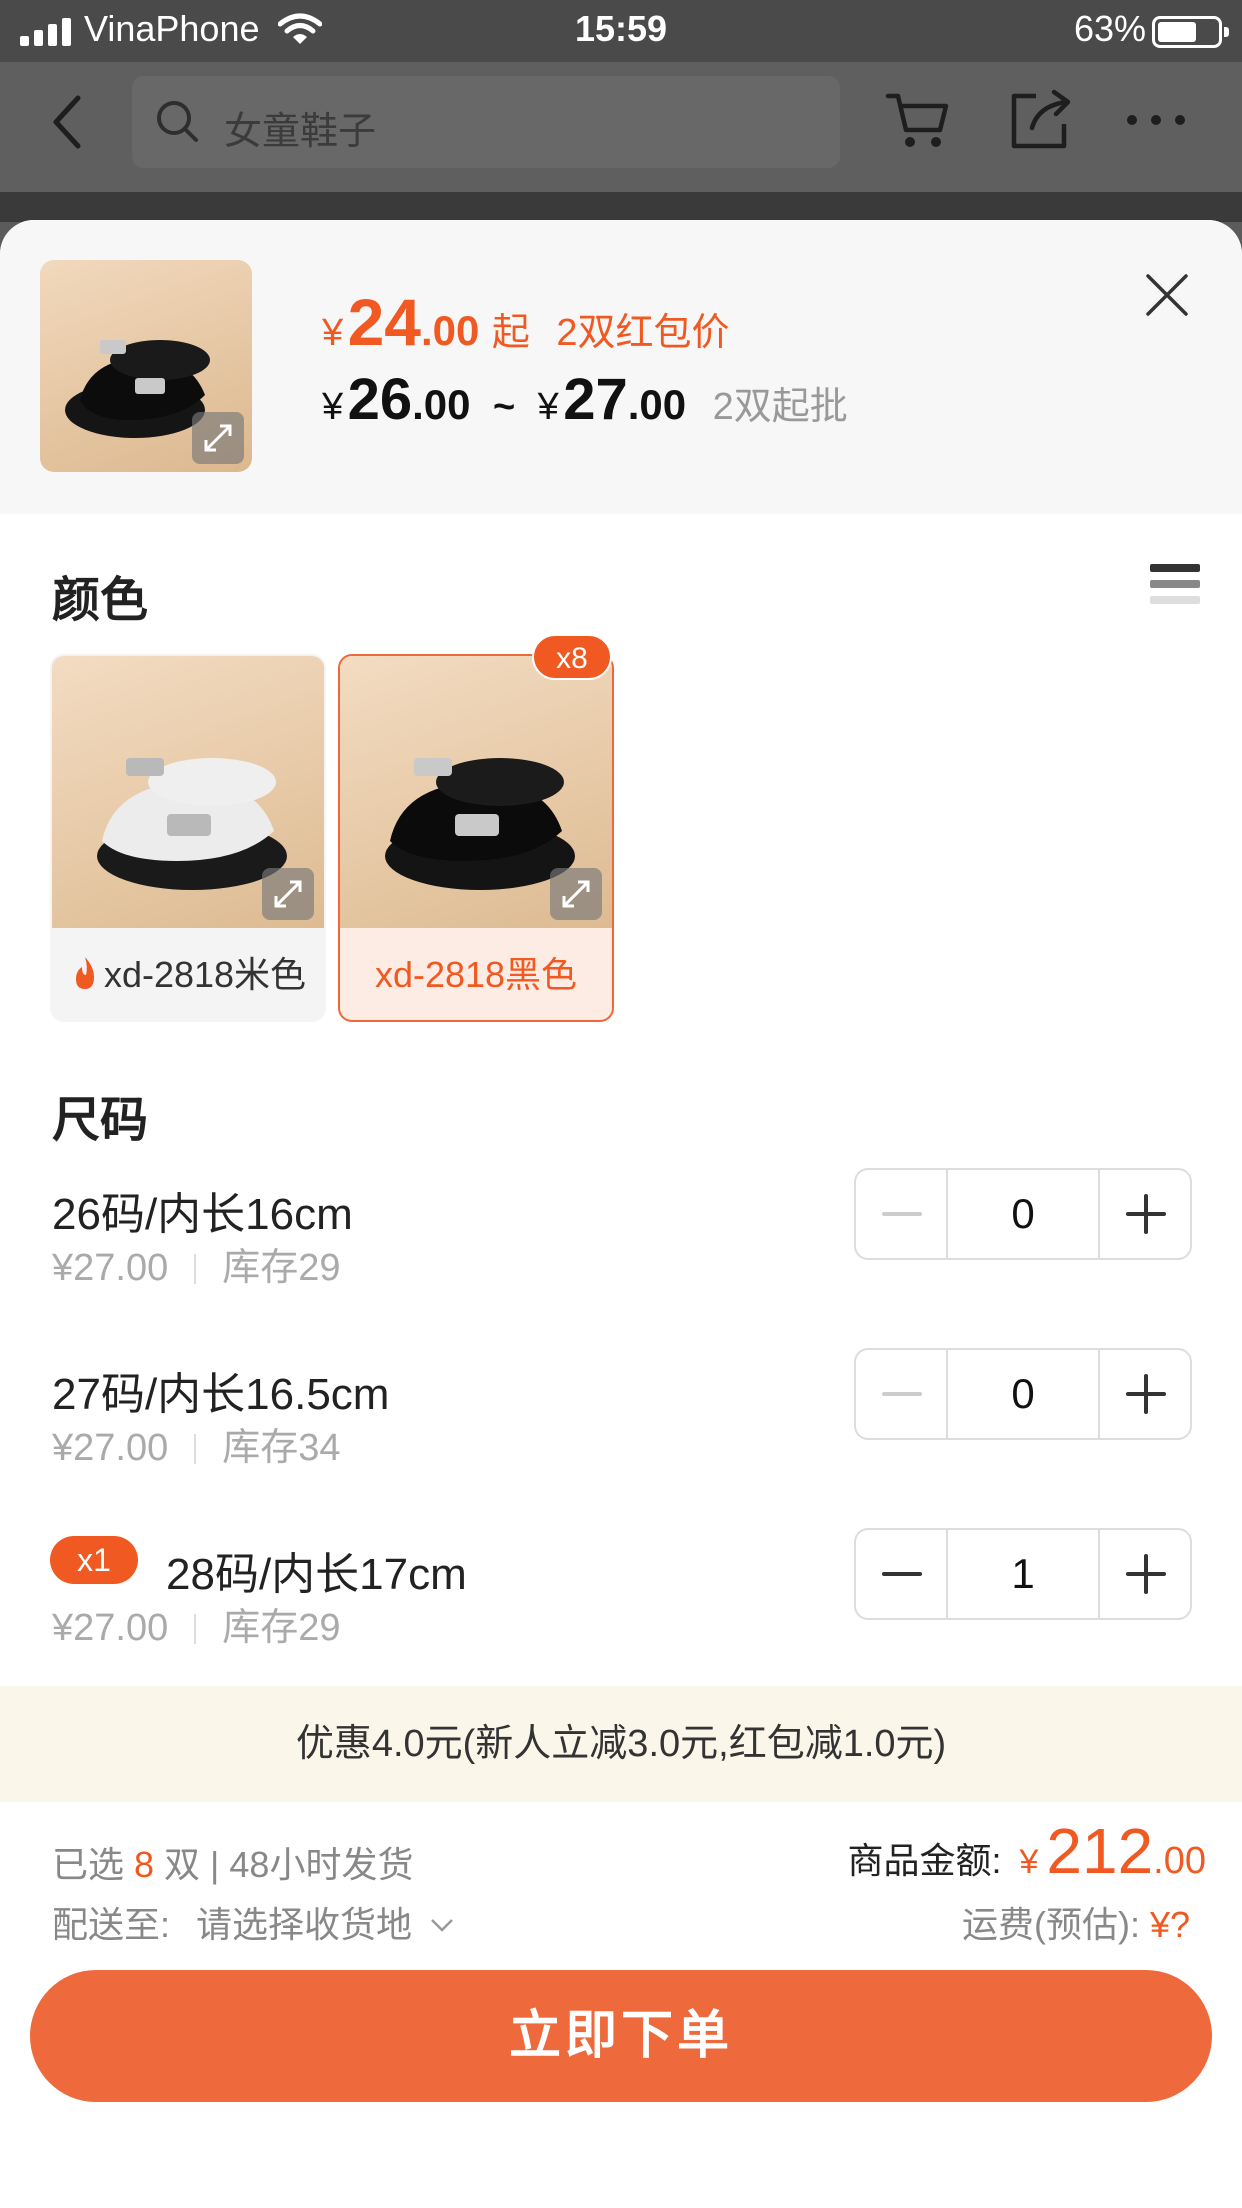  I want to click on share-icon, so click(1040, 120).